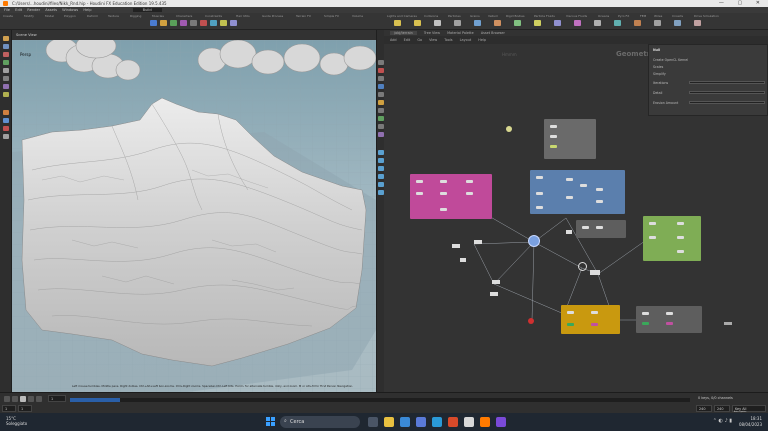  Describe the element at coordinates (70, 16) in the screenshot. I see `shelf-tab-polygon: Polygon` at that location.